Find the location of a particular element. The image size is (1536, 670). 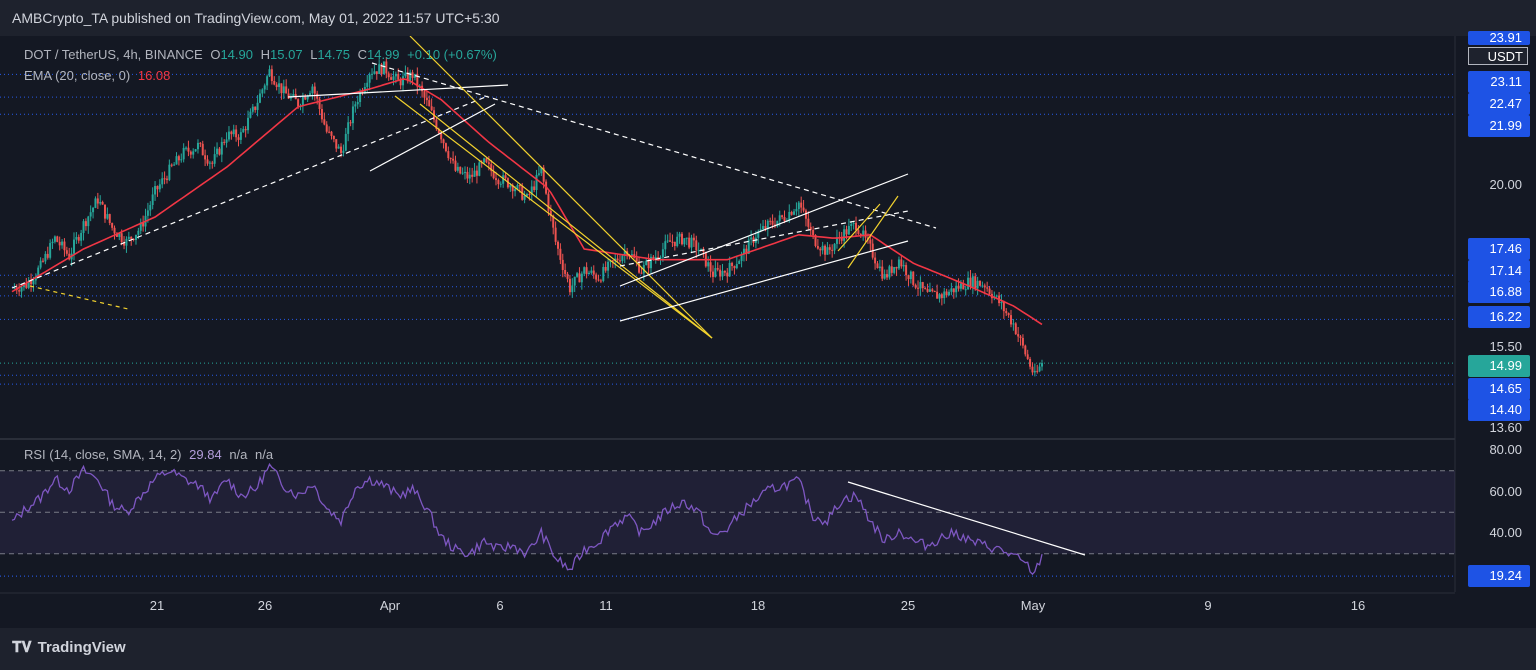

price-tick-15-50: 15.50 is located at coordinates (1505, 346).